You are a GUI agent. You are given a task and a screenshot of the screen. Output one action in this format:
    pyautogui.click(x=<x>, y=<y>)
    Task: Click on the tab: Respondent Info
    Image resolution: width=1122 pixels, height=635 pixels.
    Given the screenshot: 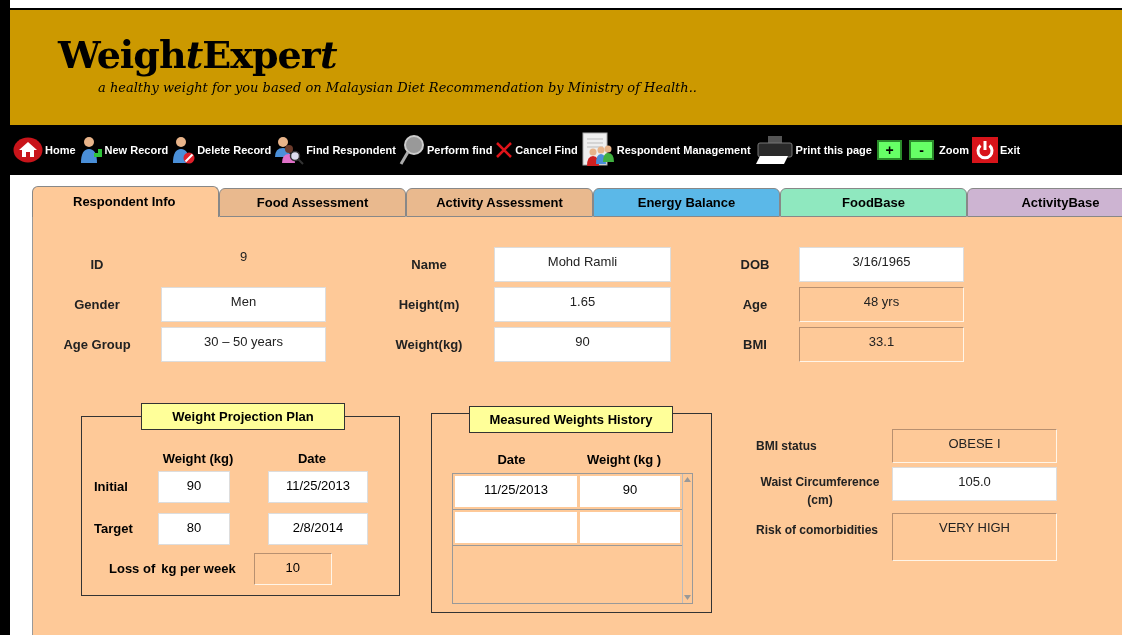 What is the action you would take?
    pyautogui.click(x=125, y=201)
    